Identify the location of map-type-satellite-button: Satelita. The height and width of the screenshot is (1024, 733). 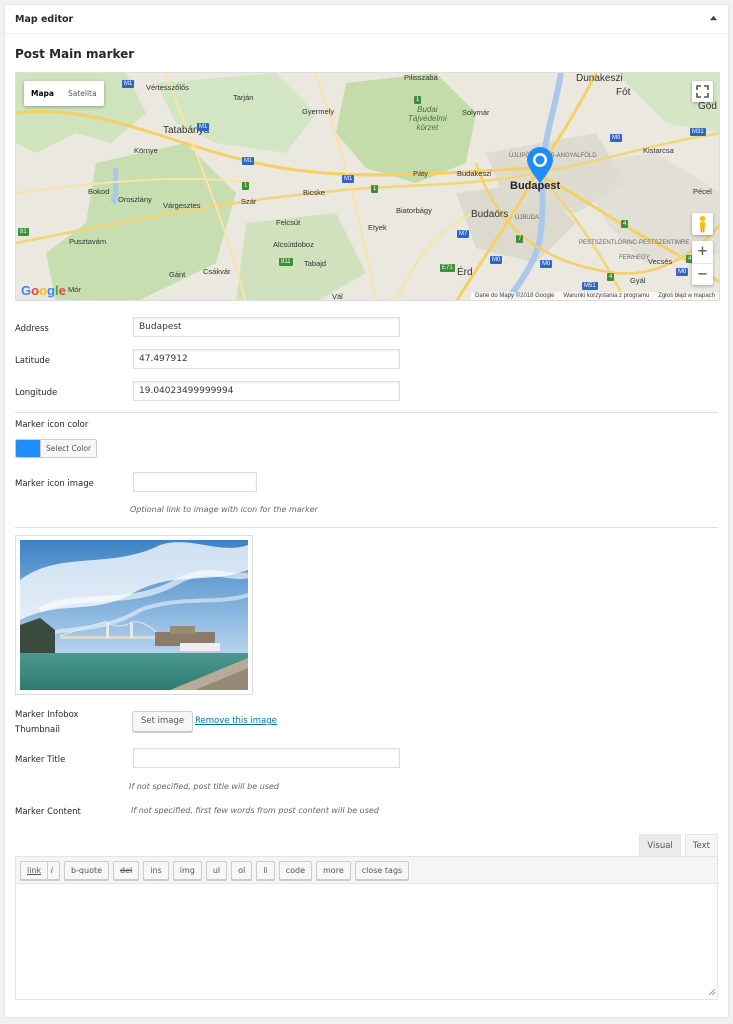
(82, 93).